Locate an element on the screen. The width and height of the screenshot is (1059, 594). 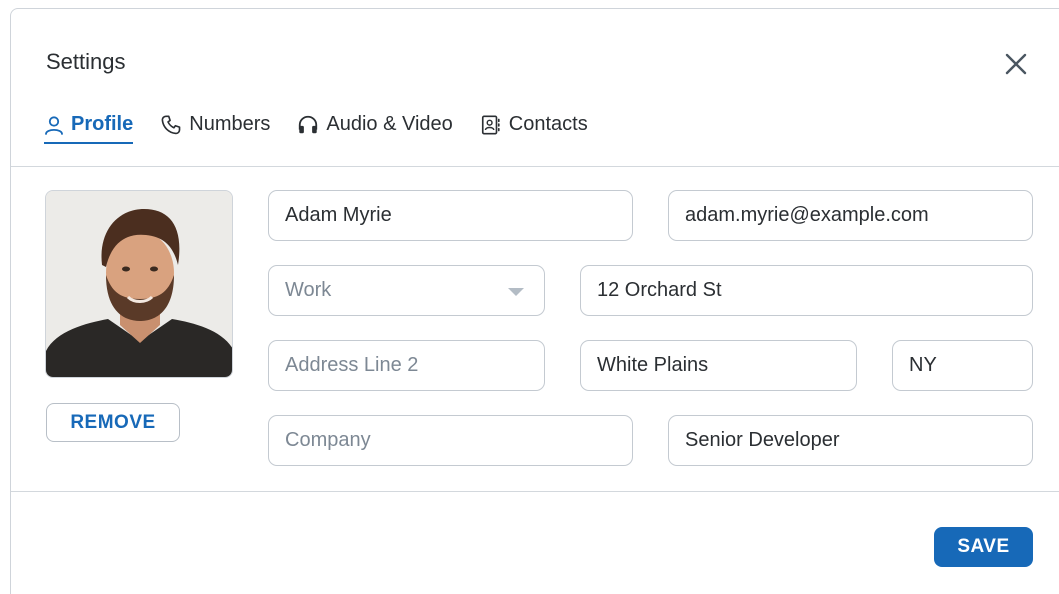
tab-numbers: Numbers is located at coordinates (215, 127).